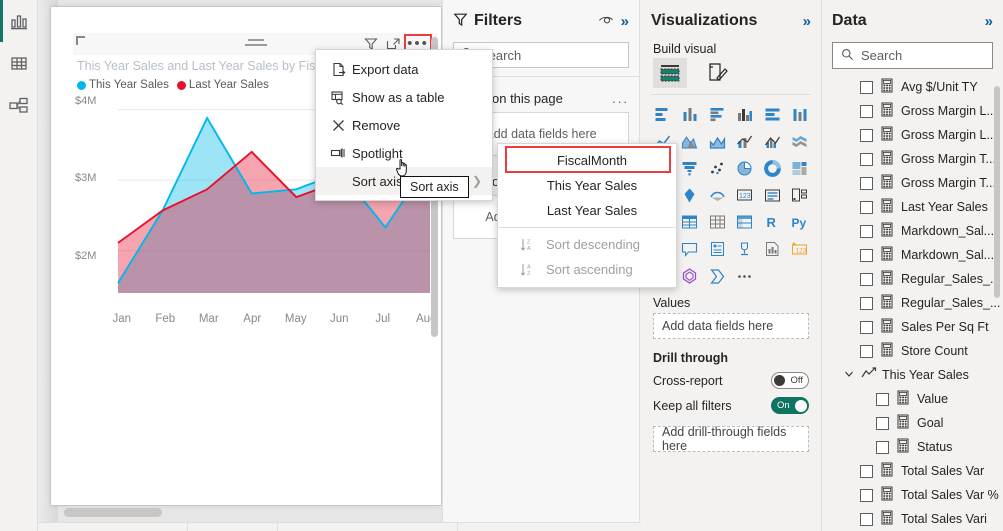  What do you see at coordinates (912, 495) in the screenshot?
I see `data-field-row: Total Sales Var %` at bounding box center [912, 495].